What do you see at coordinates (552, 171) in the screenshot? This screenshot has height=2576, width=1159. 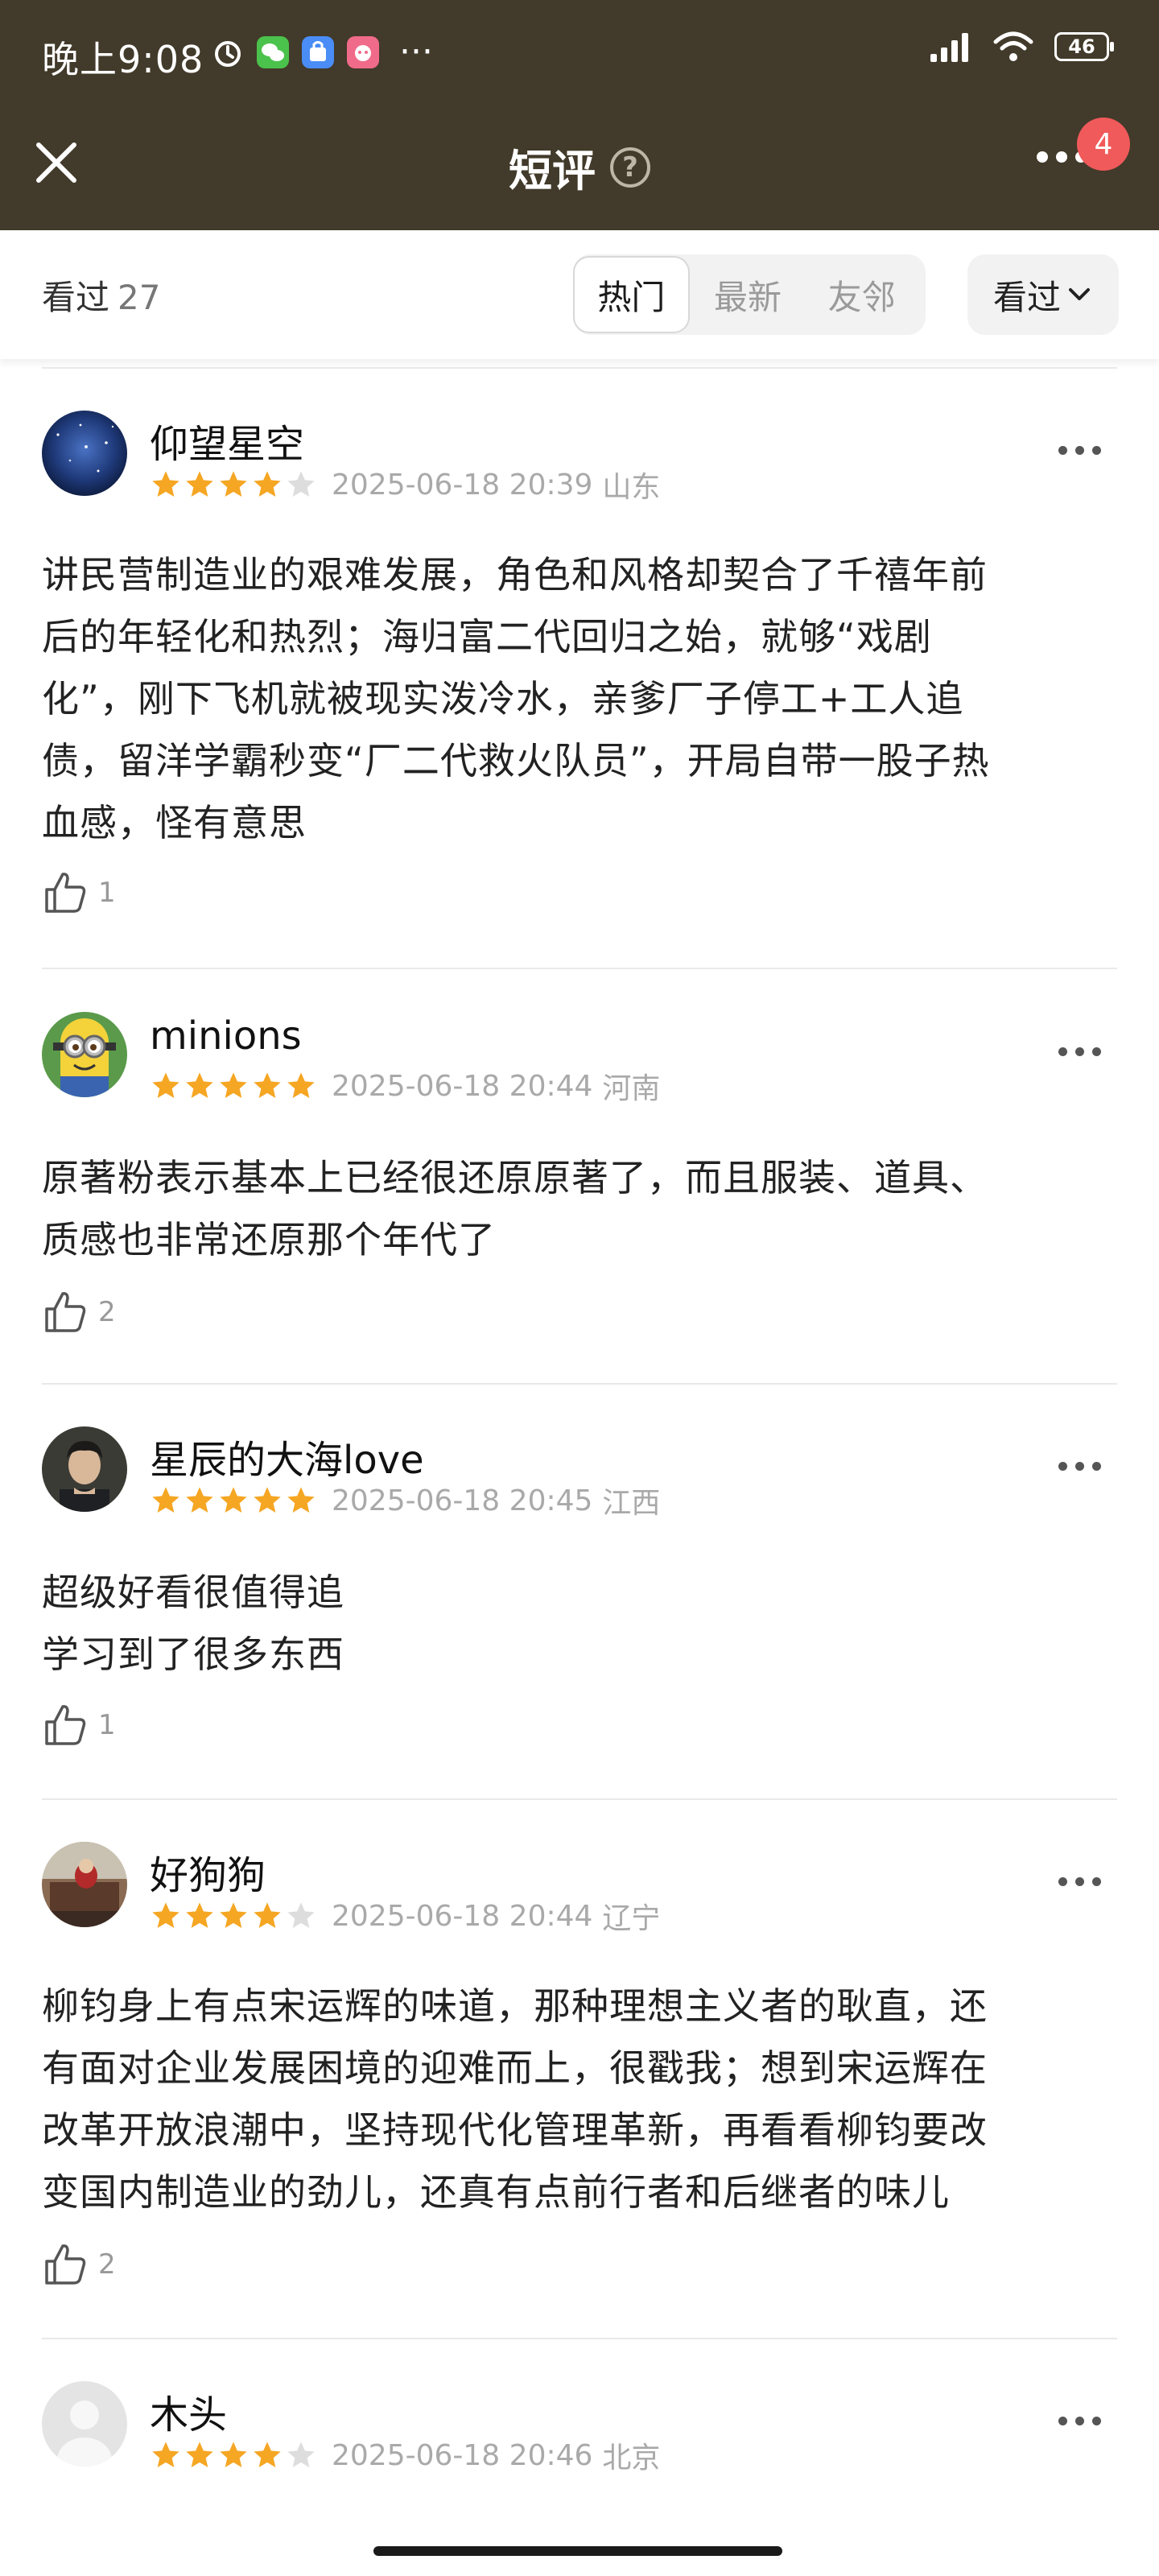 I see `page-title: 短评` at bounding box center [552, 171].